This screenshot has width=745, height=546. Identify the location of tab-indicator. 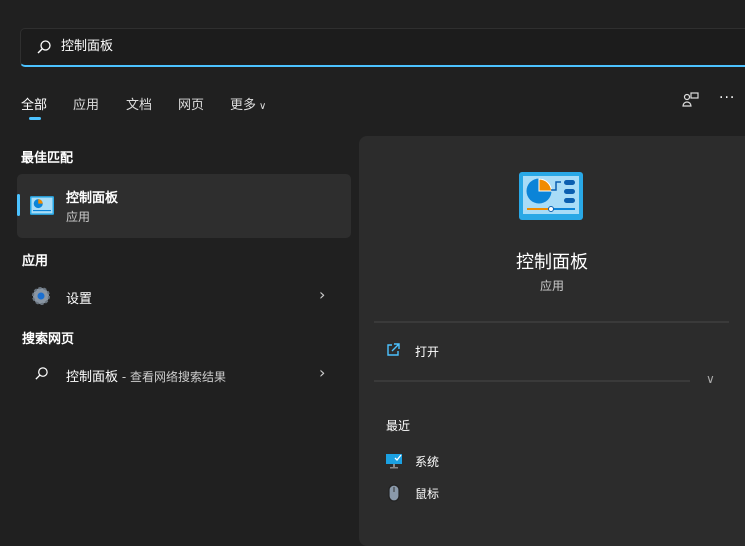
(35, 118).